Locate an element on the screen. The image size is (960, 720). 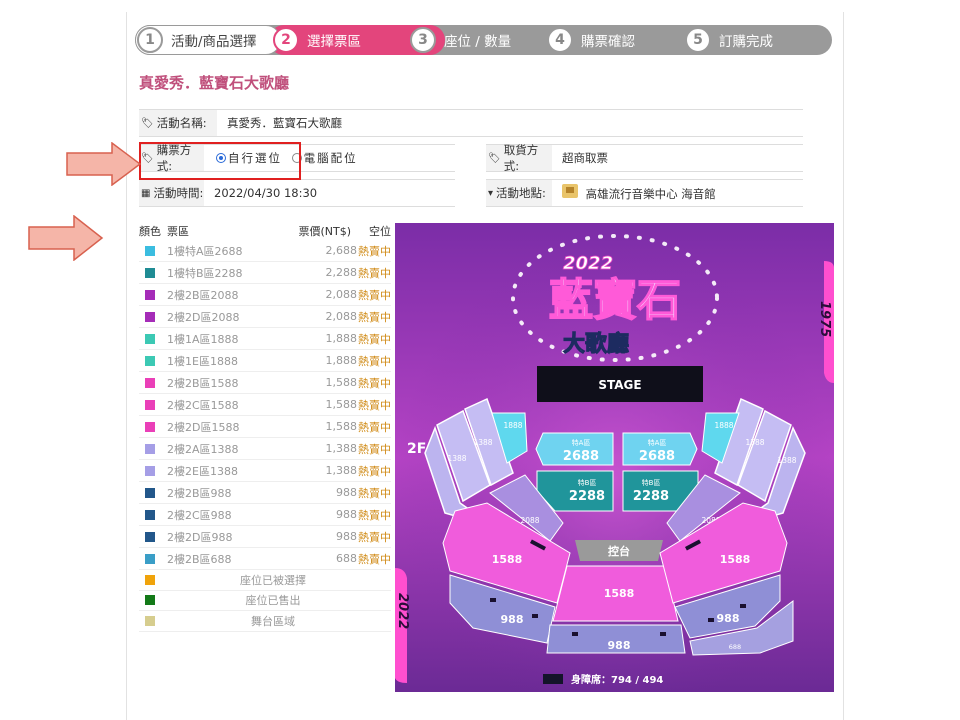
zone-row: 1樓特A區2688 2,688 熱賣中 is located at coordinates (265, 251).